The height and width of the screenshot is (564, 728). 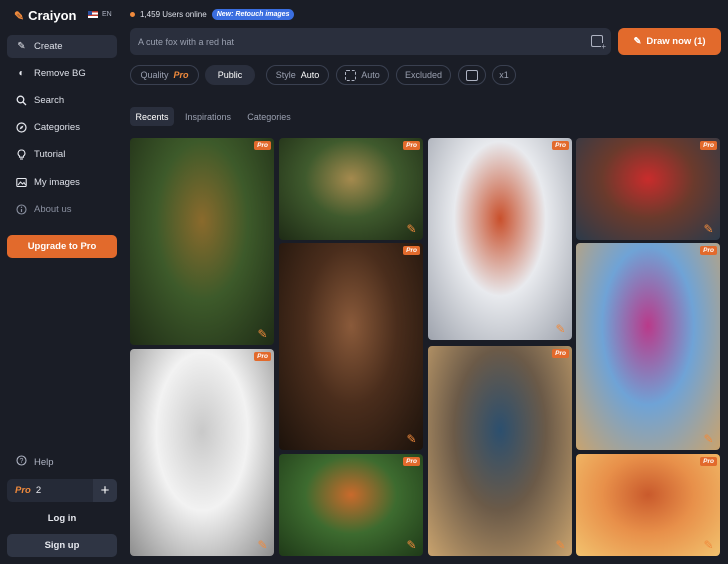 I want to click on signup-button: Sign up, so click(x=62, y=545).